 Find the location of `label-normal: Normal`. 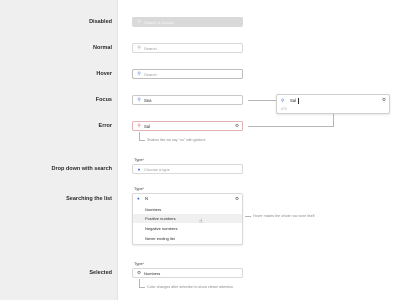

label-normal: Normal is located at coordinates (102, 48).